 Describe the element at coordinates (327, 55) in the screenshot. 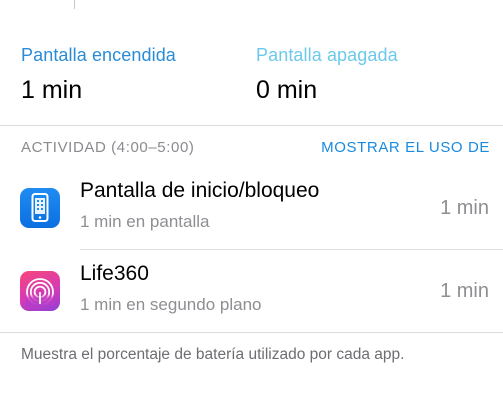

I see `screen-off-label: Pantalla apagada` at that location.